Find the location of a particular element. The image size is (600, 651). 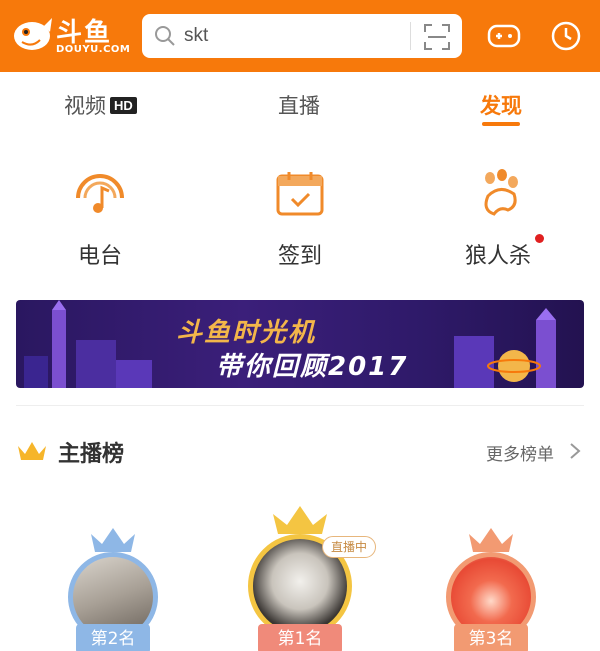

entry-werewolf: 狼人杀 is located at coordinates (498, 213).